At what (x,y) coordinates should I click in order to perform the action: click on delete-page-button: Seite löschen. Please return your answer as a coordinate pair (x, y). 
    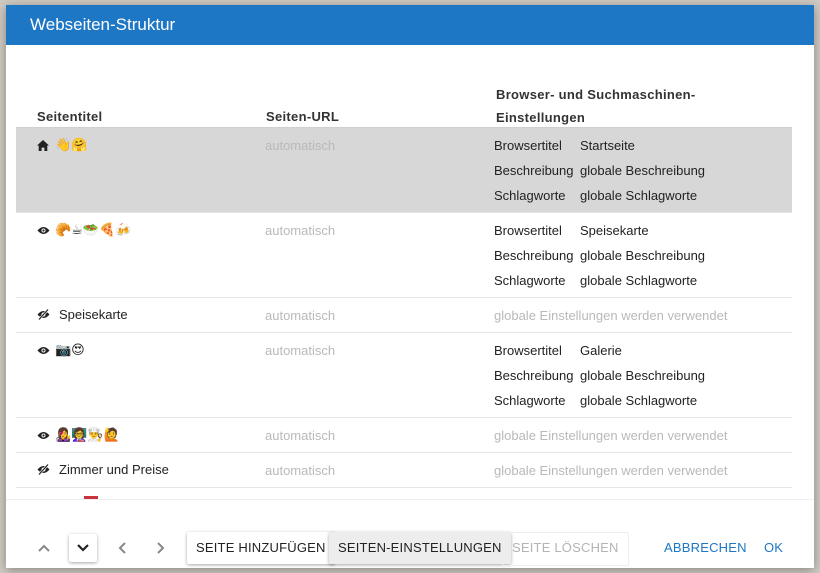
    Looking at the image, I should click on (565, 549).